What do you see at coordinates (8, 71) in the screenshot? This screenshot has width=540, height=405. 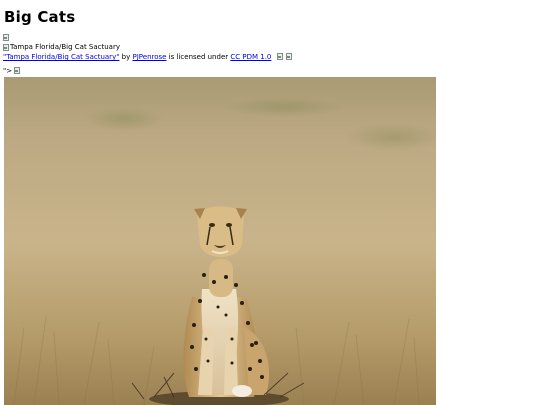 I see `stray-markup-text: ">` at bounding box center [8, 71].